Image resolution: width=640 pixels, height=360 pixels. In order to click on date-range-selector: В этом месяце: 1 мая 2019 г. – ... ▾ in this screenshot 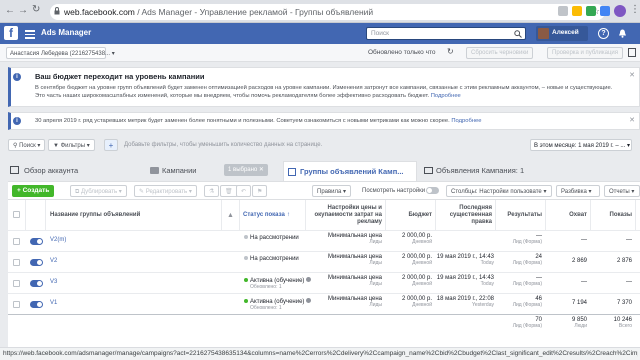, I will do `click(581, 145)`.